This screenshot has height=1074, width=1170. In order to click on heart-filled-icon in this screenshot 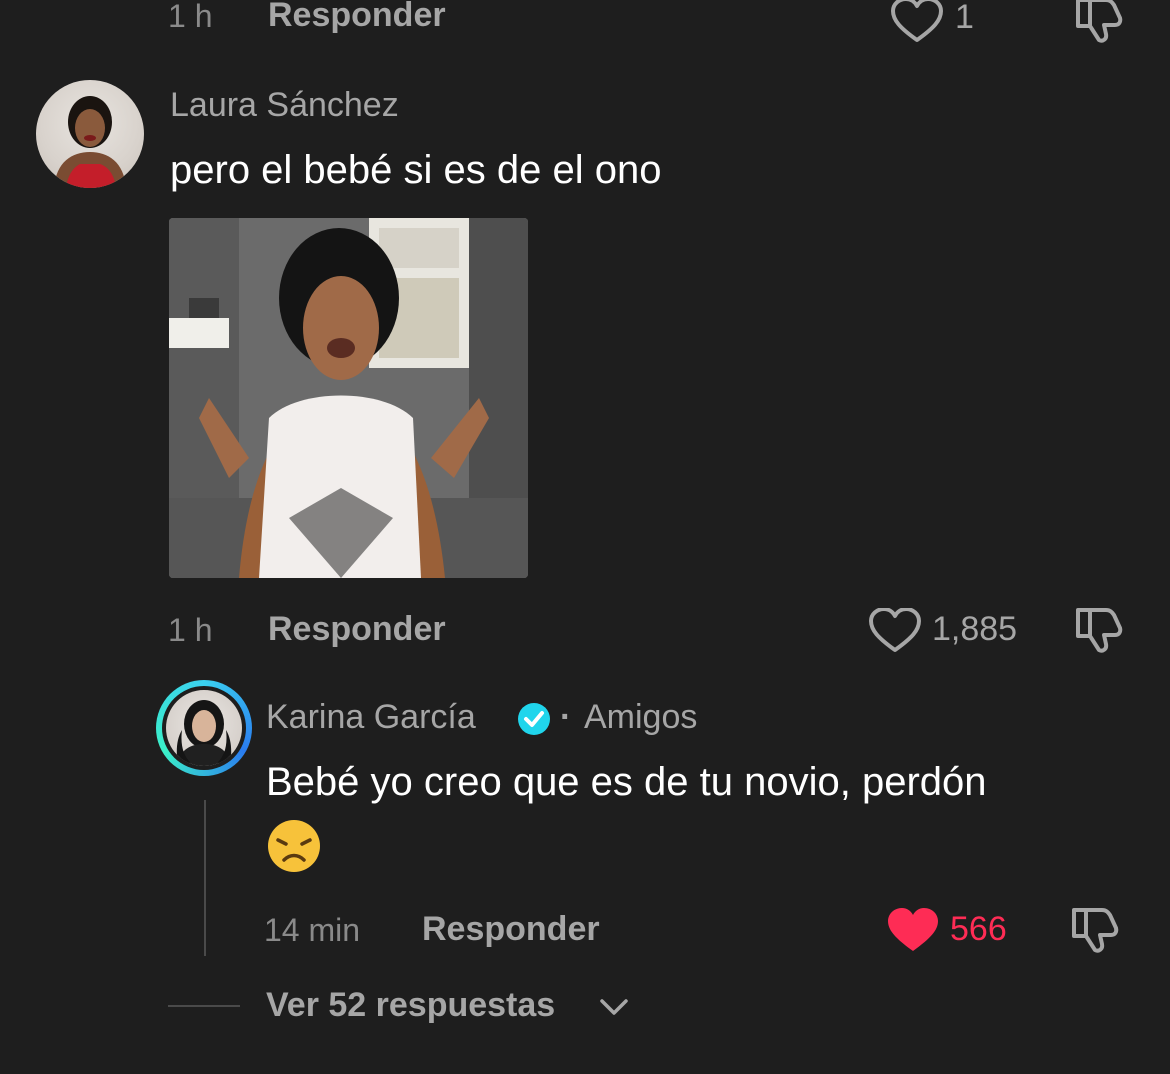, I will do `click(913, 931)`.